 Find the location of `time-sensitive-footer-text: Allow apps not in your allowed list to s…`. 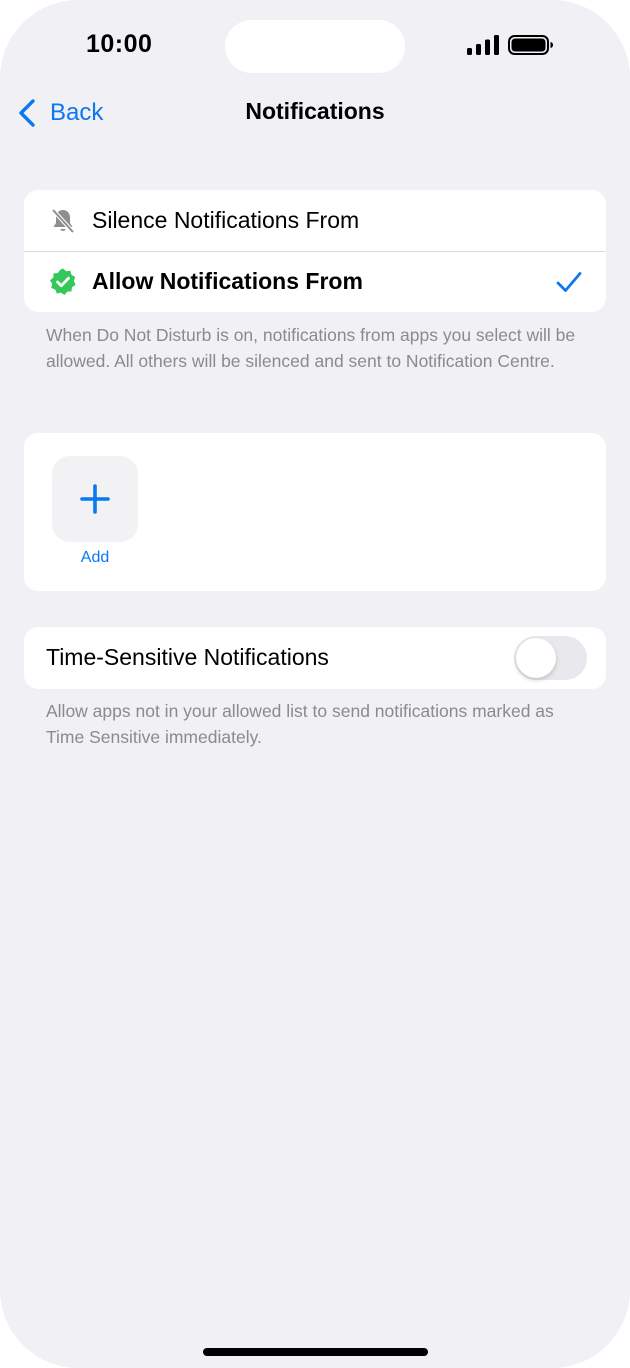

time-sensitive-footer-text: Allow apps not in your allowed list to s… is located at coordinates (300, 724).